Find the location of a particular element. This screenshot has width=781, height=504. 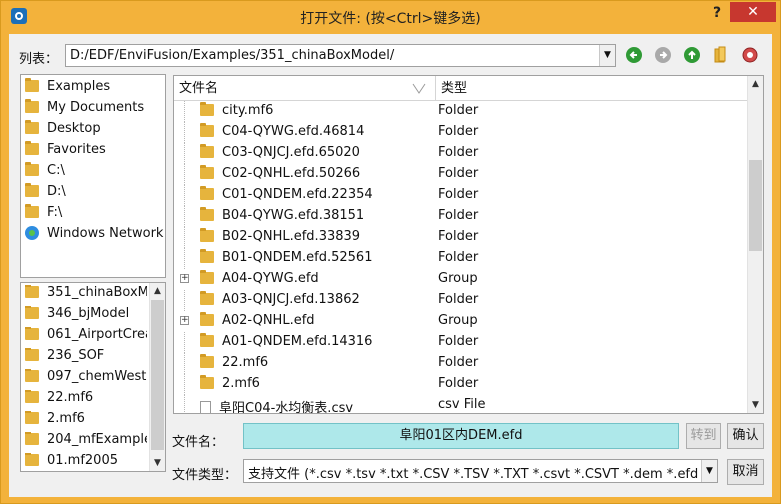

places-item: Favorites is located at coordinates (65, 151).